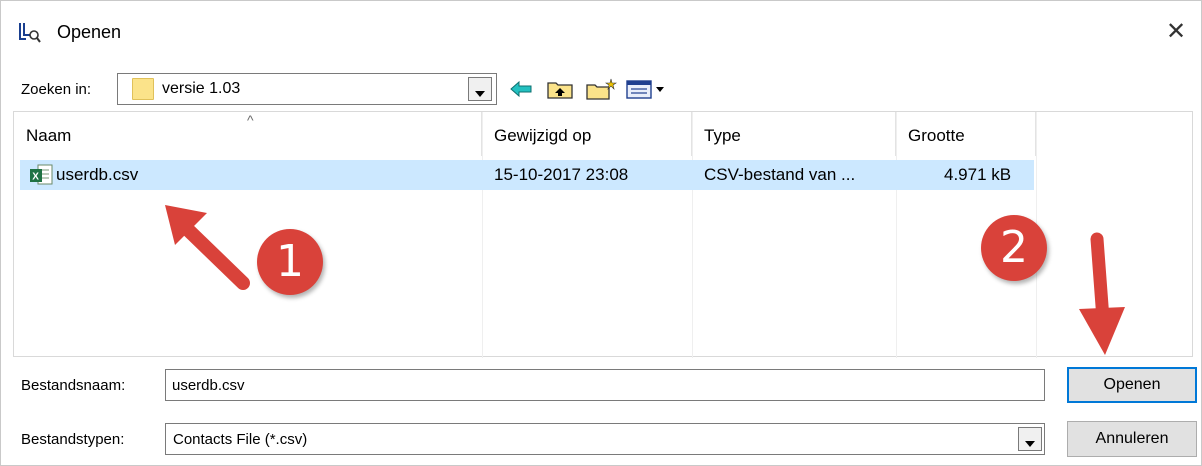 This screenshot has width=1202, height=466. Describe the element at coordinates (1030, 439) in the screenshot. I see `filetype-dropdown-button` at that location.